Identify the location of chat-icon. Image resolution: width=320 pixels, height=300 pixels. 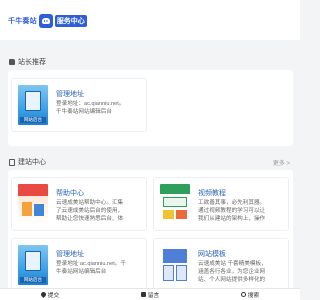
(143, 294).